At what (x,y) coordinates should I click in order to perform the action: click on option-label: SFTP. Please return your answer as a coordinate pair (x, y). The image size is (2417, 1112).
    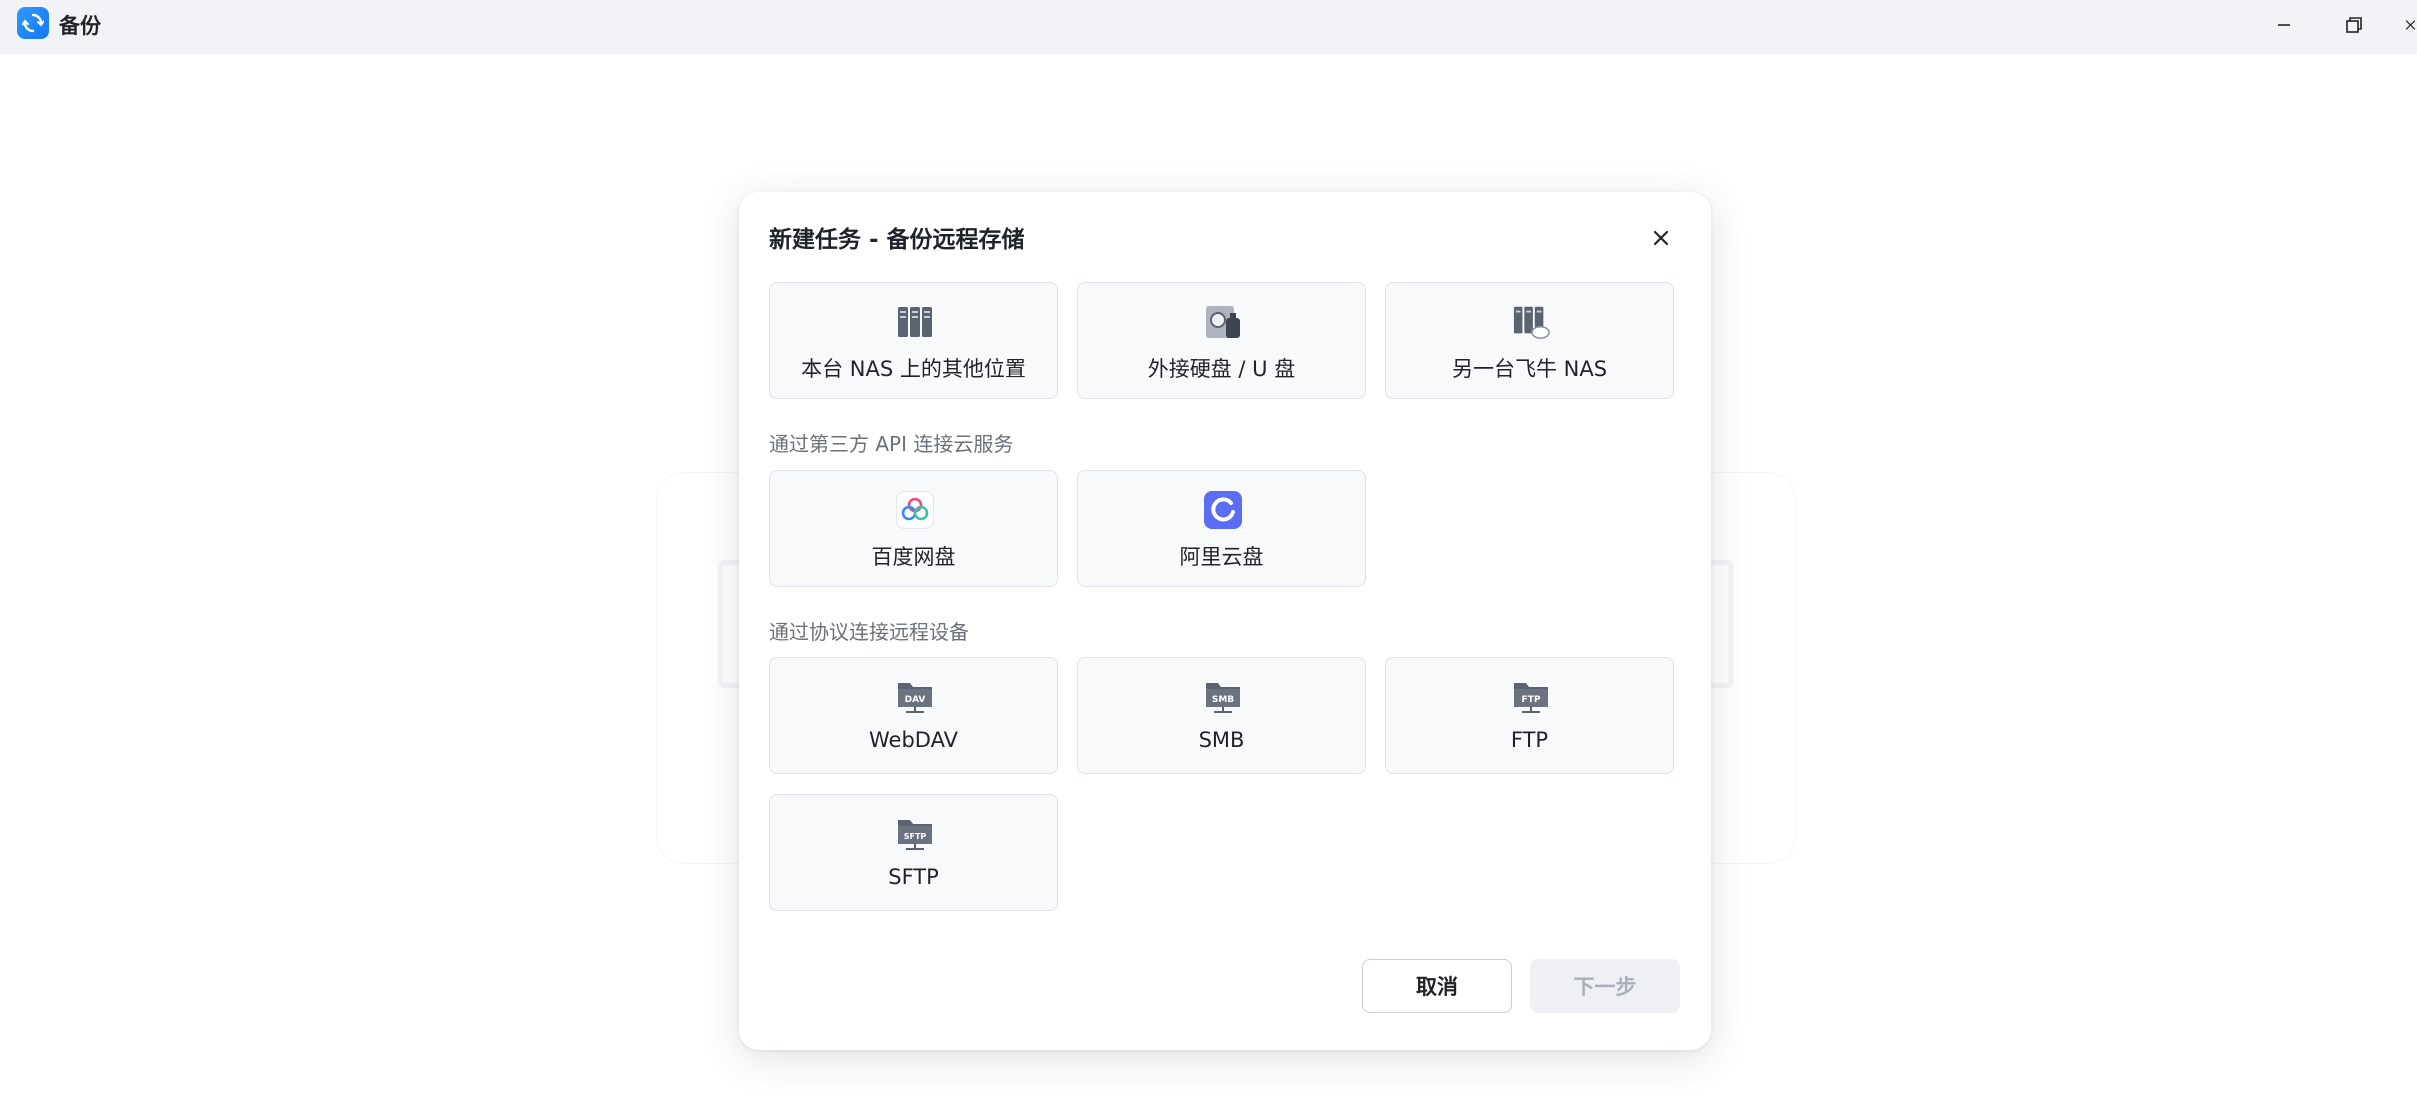
    Looking at the image, I should click on (913, 877).